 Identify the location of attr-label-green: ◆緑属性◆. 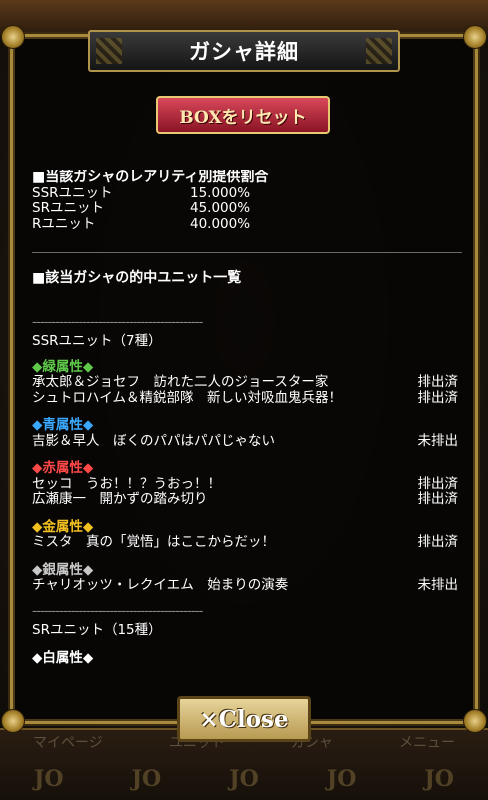
(63, 366).